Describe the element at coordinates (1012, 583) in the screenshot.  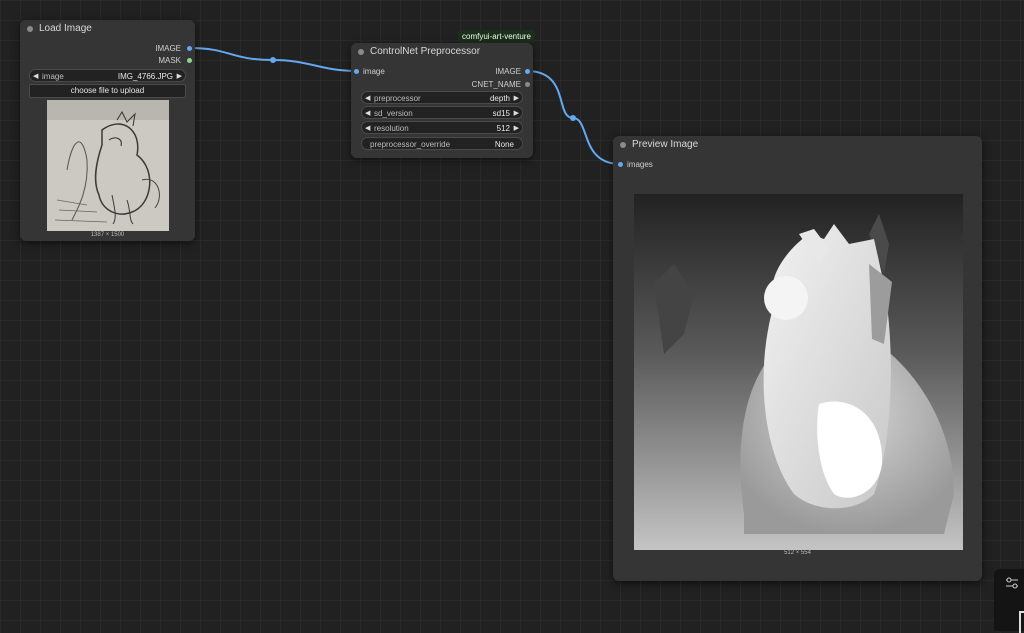
I see `settings-sliders-icon` at that location.